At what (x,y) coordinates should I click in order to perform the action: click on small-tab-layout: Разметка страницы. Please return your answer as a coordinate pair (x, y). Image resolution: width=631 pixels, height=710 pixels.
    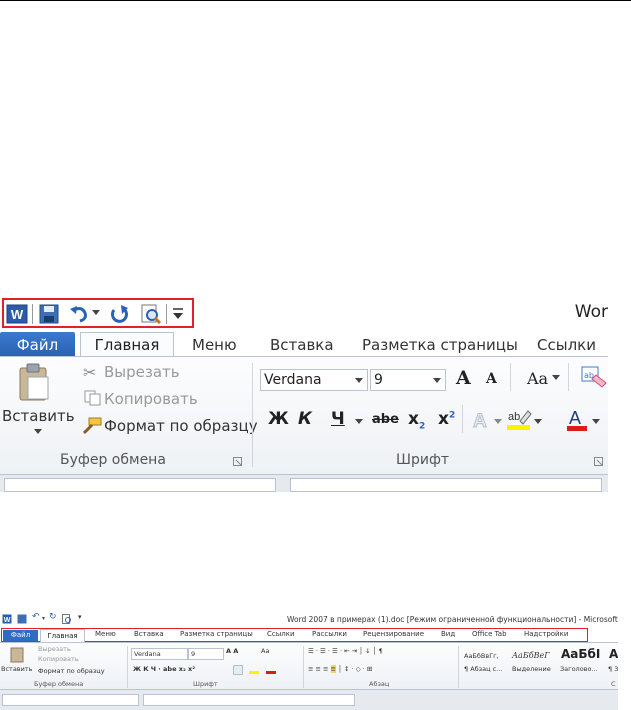
    Looking at the image, I should click on (216, 634).